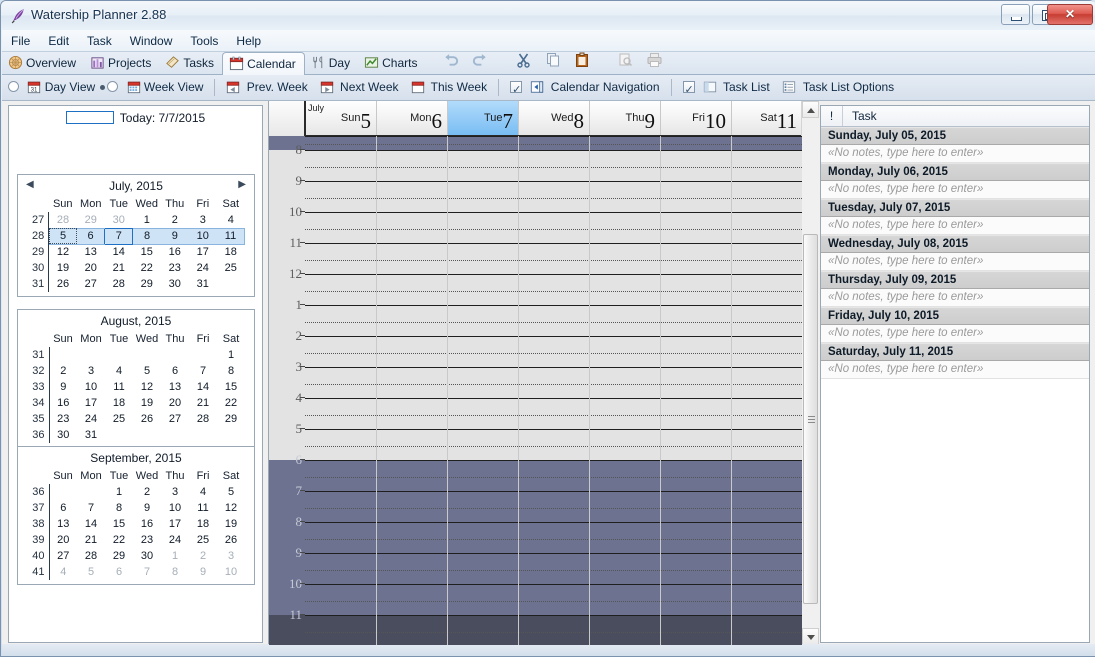  I want to click on day-header-tue: Tue7, so click(482, 118).